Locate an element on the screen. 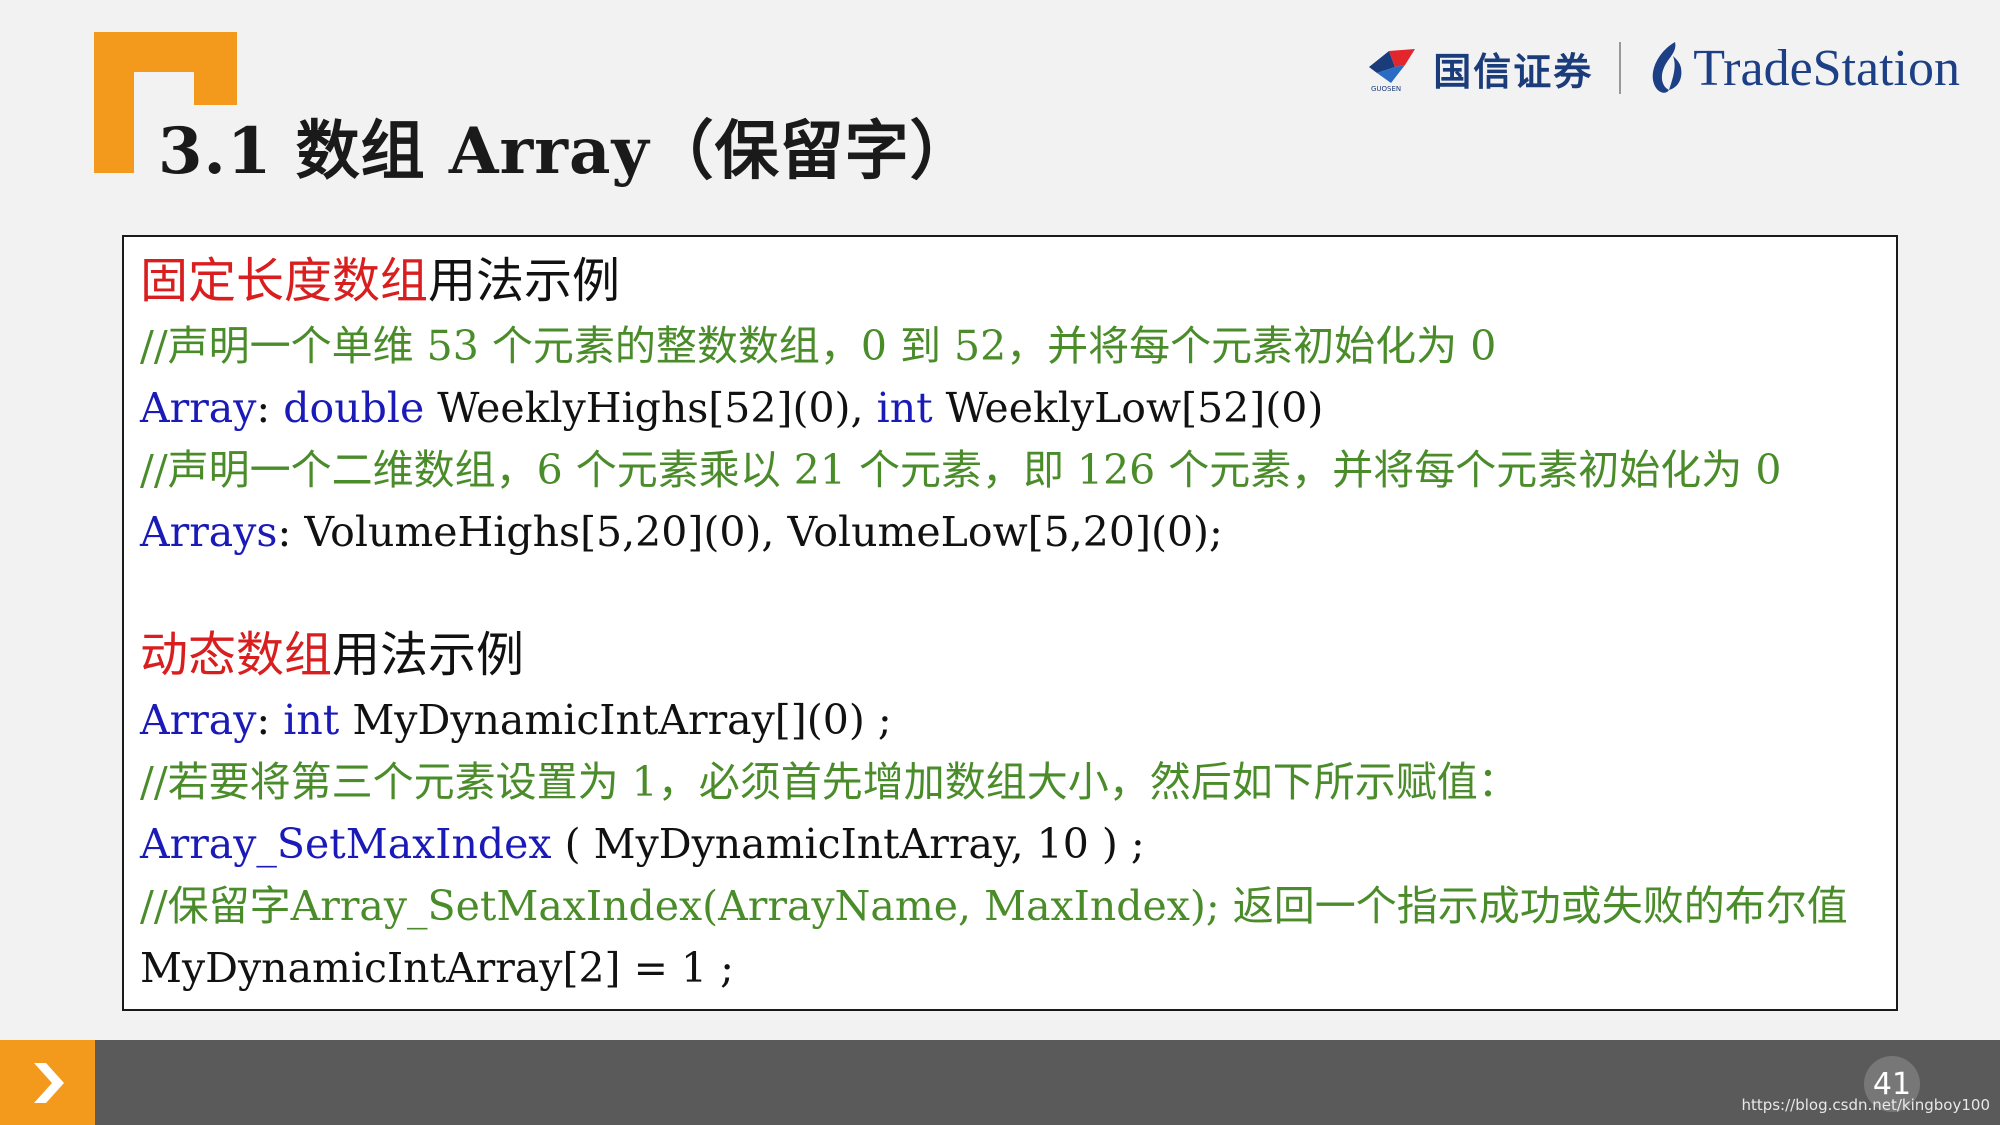  guosen-diamond-icon: GUOSEN is located at coordinates (1395, 68).